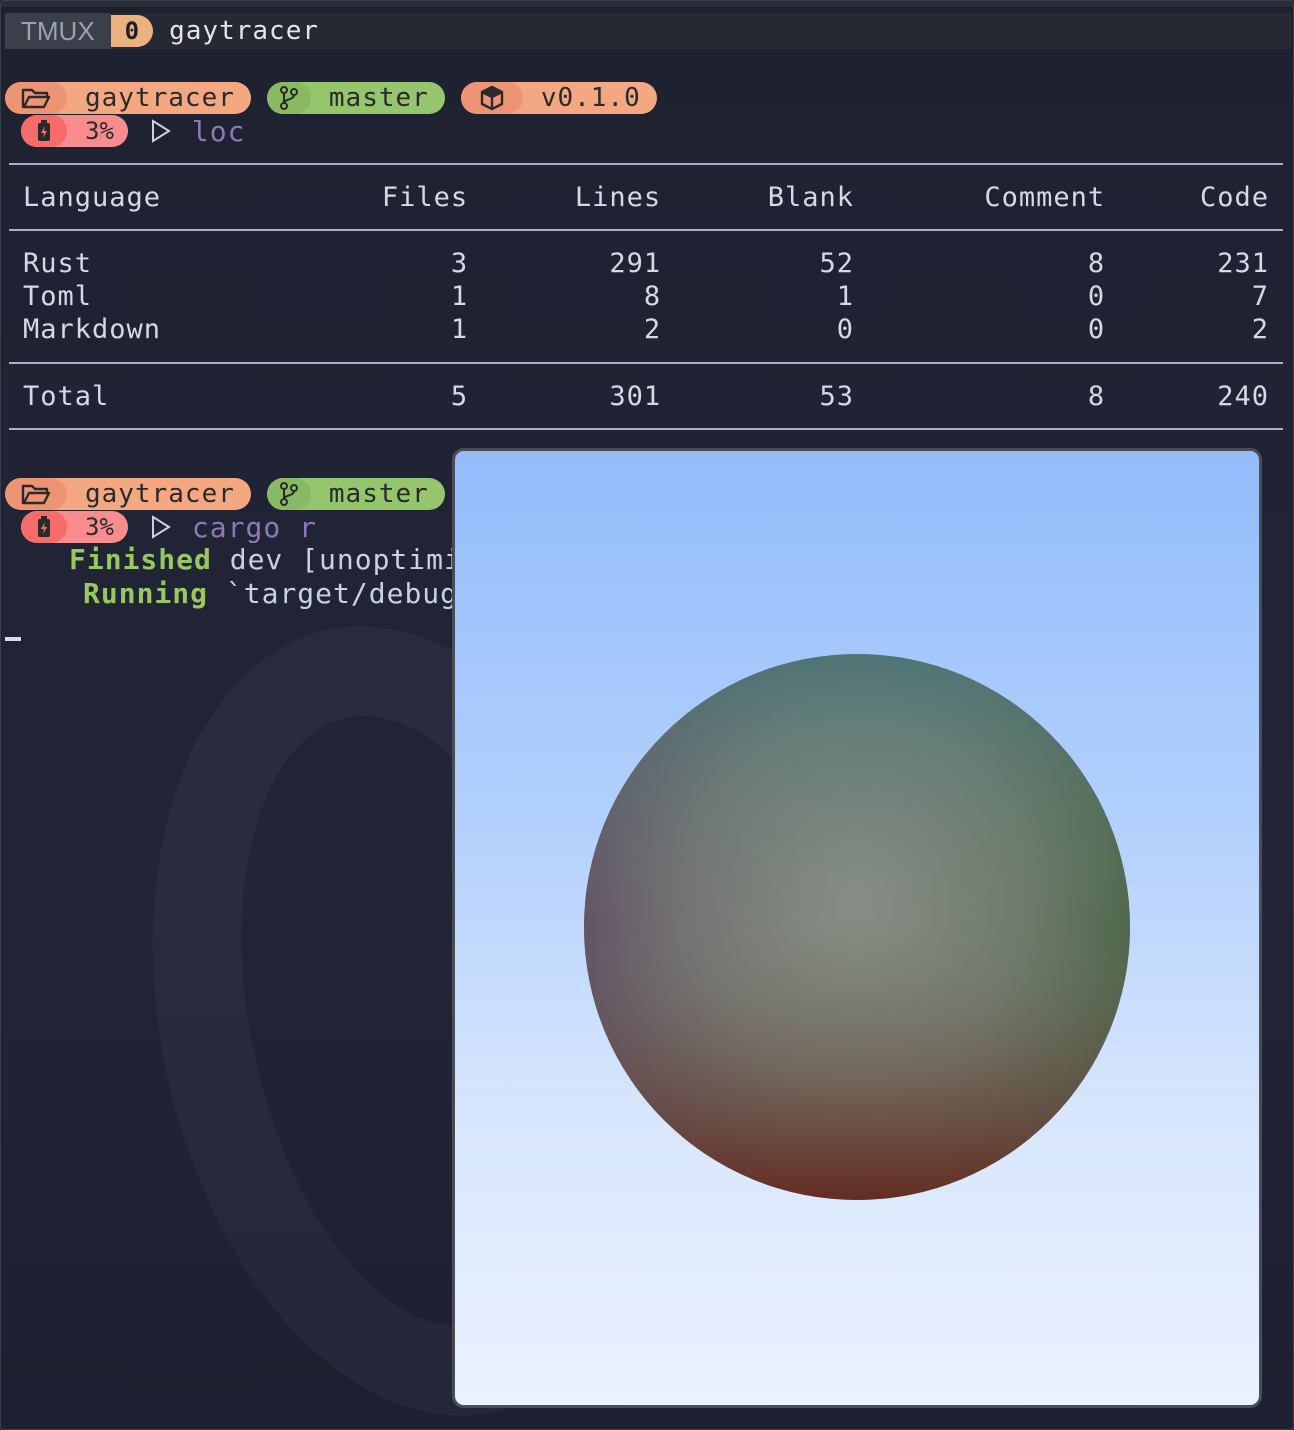 The width and height of the screenshot is (1294, 1430). I want to click on cell: 53, so click(771, 396).